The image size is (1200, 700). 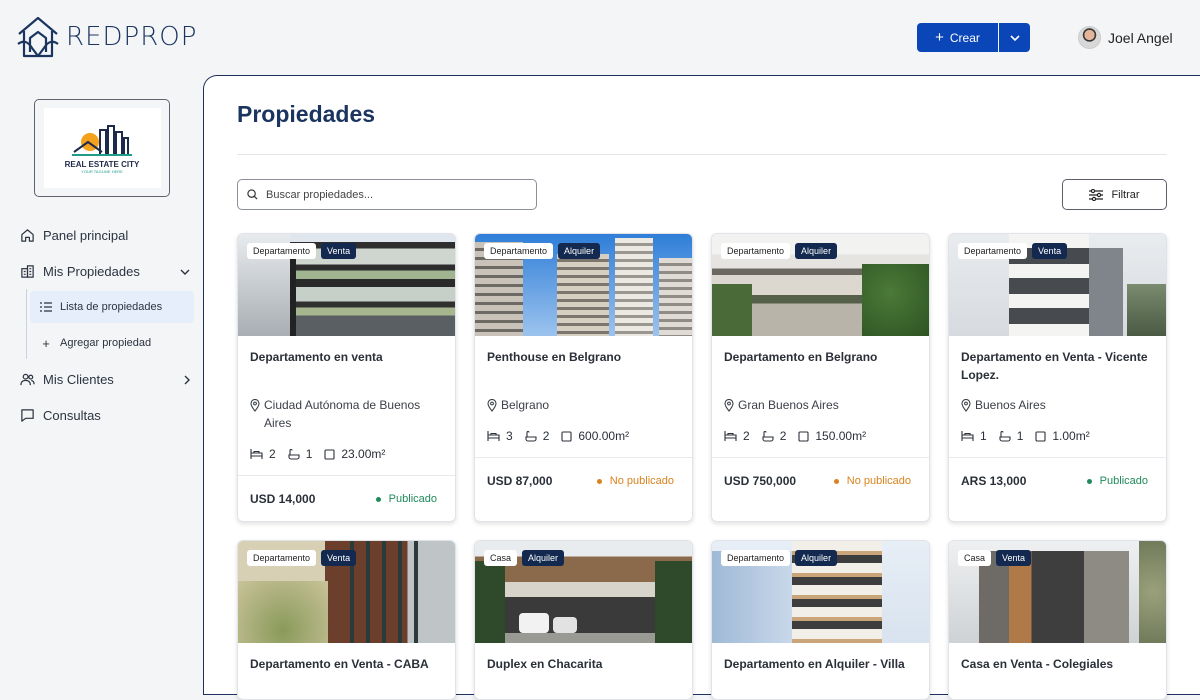 What do you see at coordinates (1057, 592) in the screenshot?
I see `property-photo: Casa Venta` at bounding box center [1057, 592].